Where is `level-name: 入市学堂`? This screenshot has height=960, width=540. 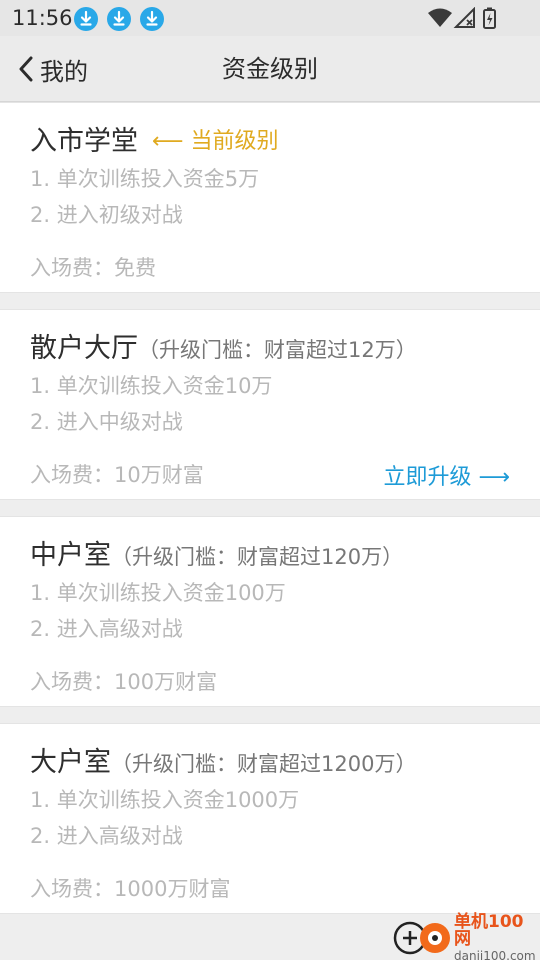 level-name: 入市学堂 is located at coordinates (84, 141).